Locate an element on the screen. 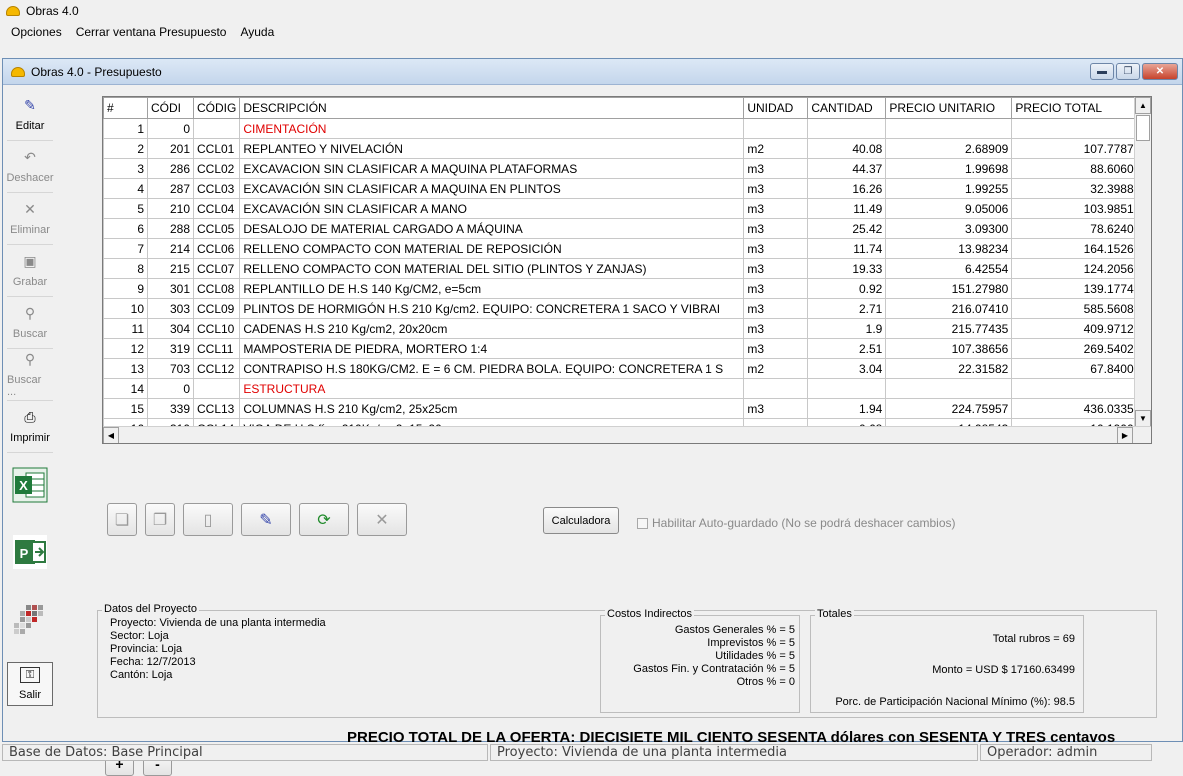 The image size is (1183, 776). cell-codigo: 703 is located at coordinates (170, 368).